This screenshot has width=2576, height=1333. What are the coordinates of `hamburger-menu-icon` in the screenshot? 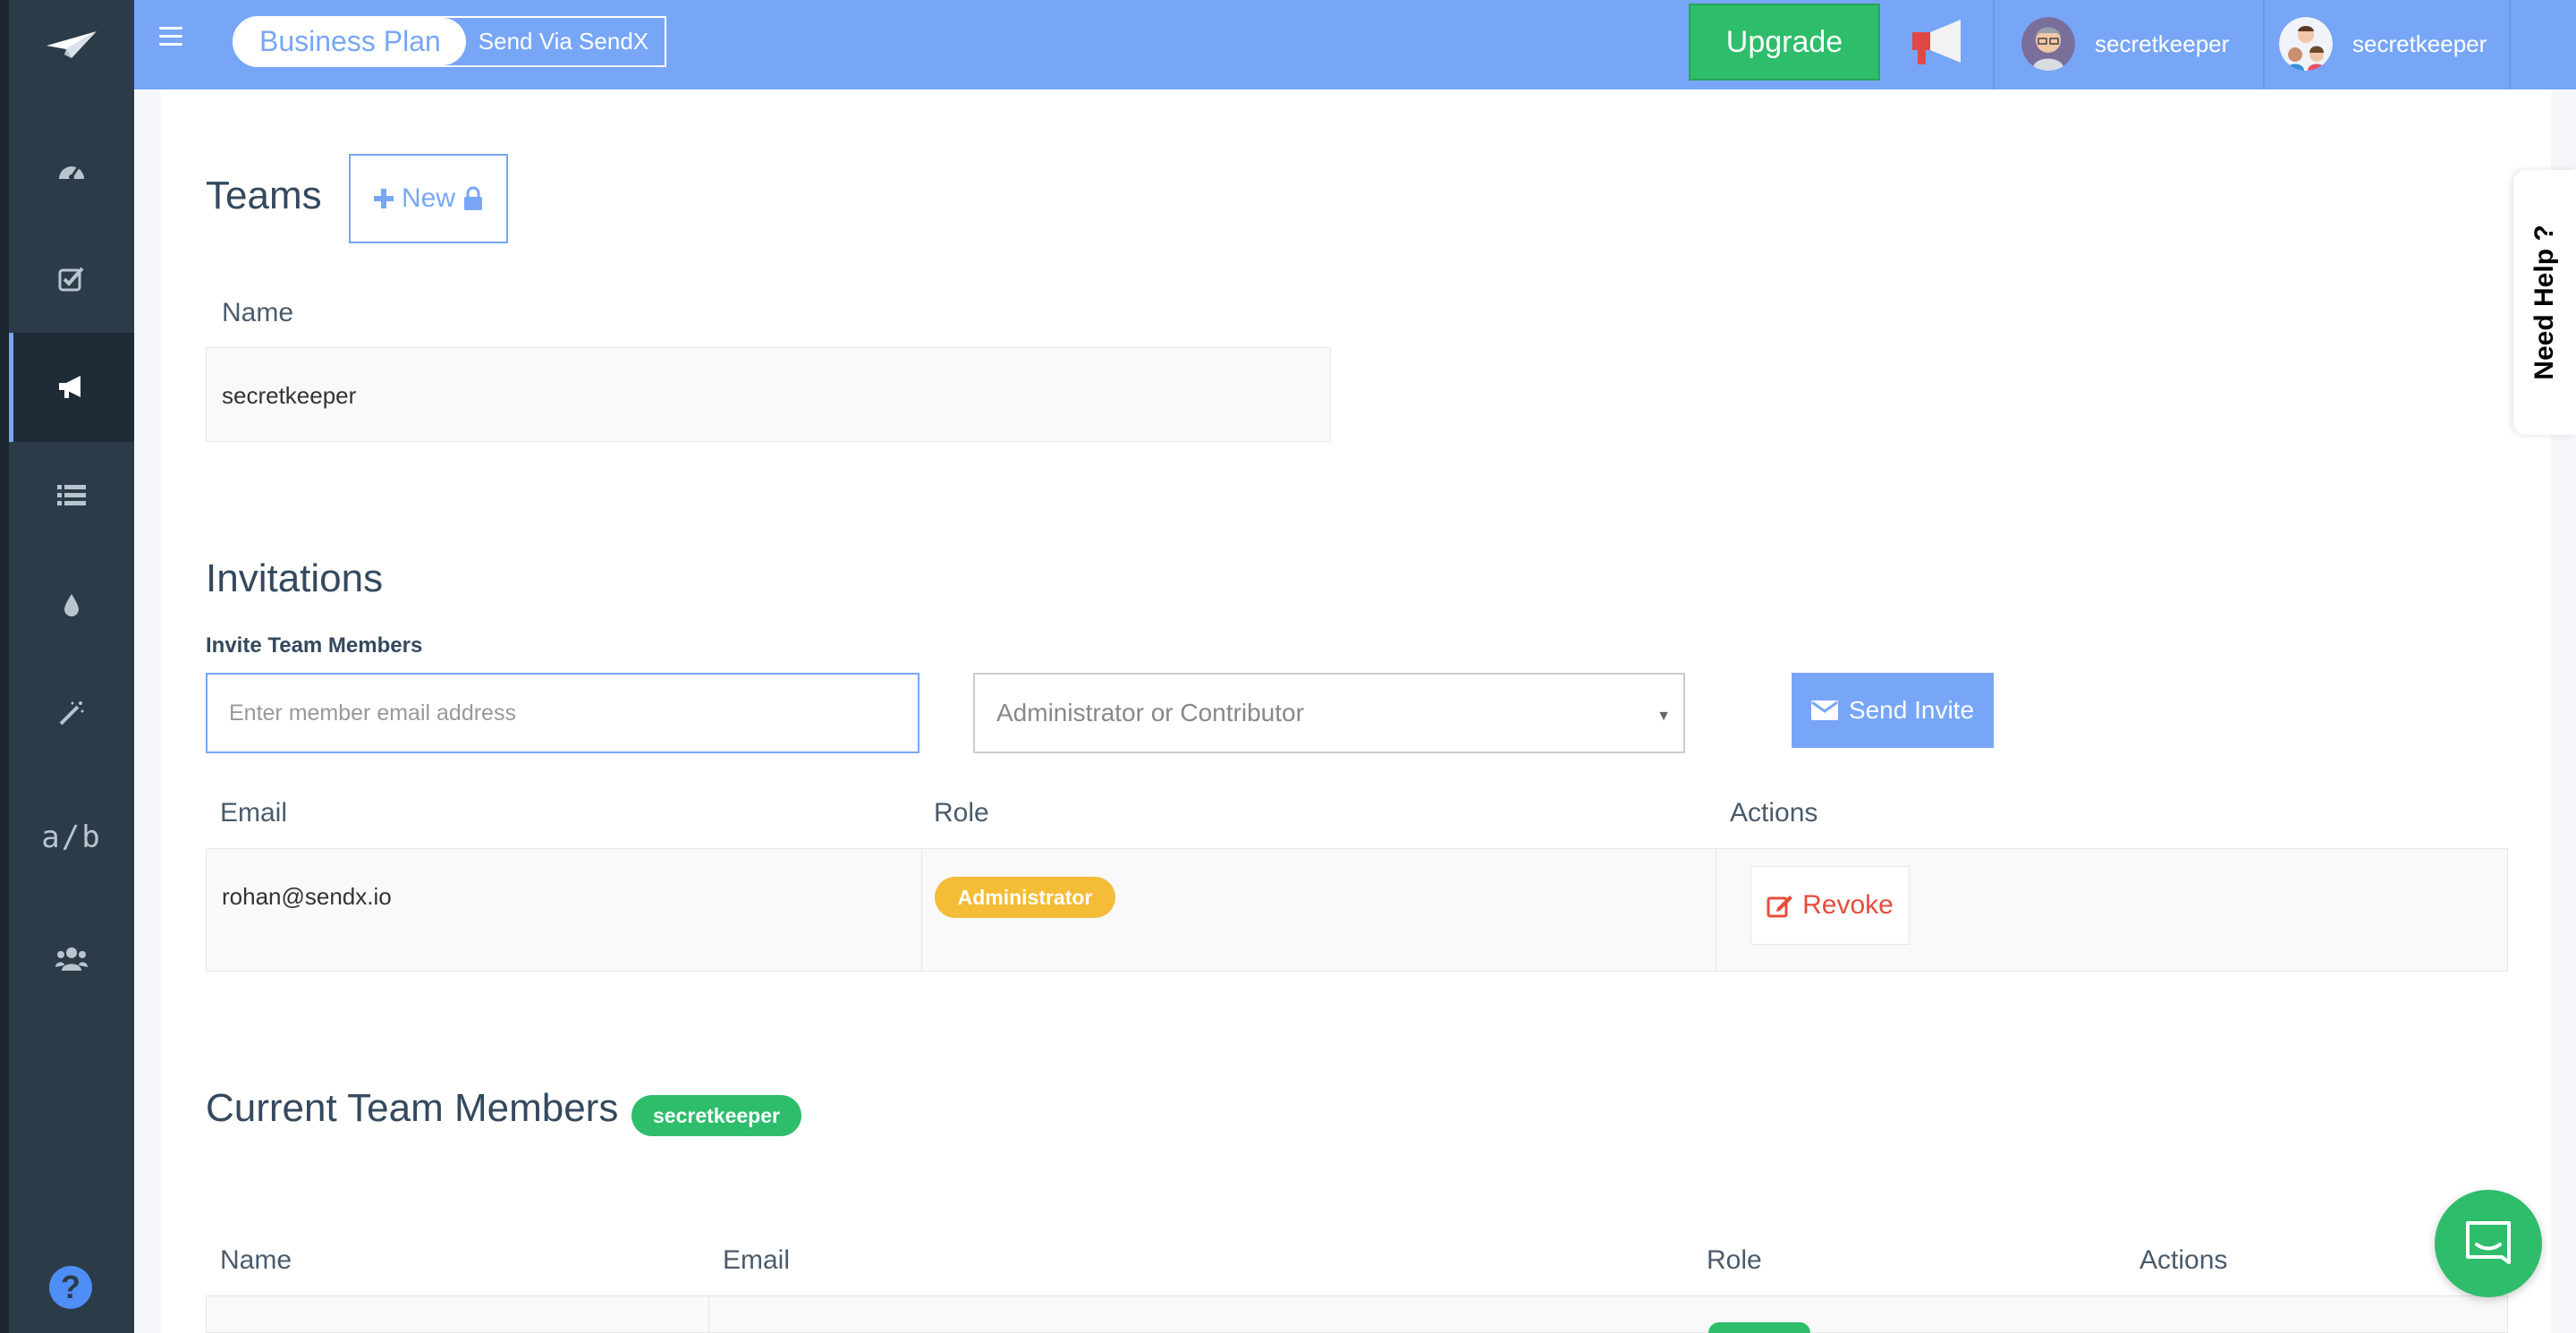 It's located at (170, 37).